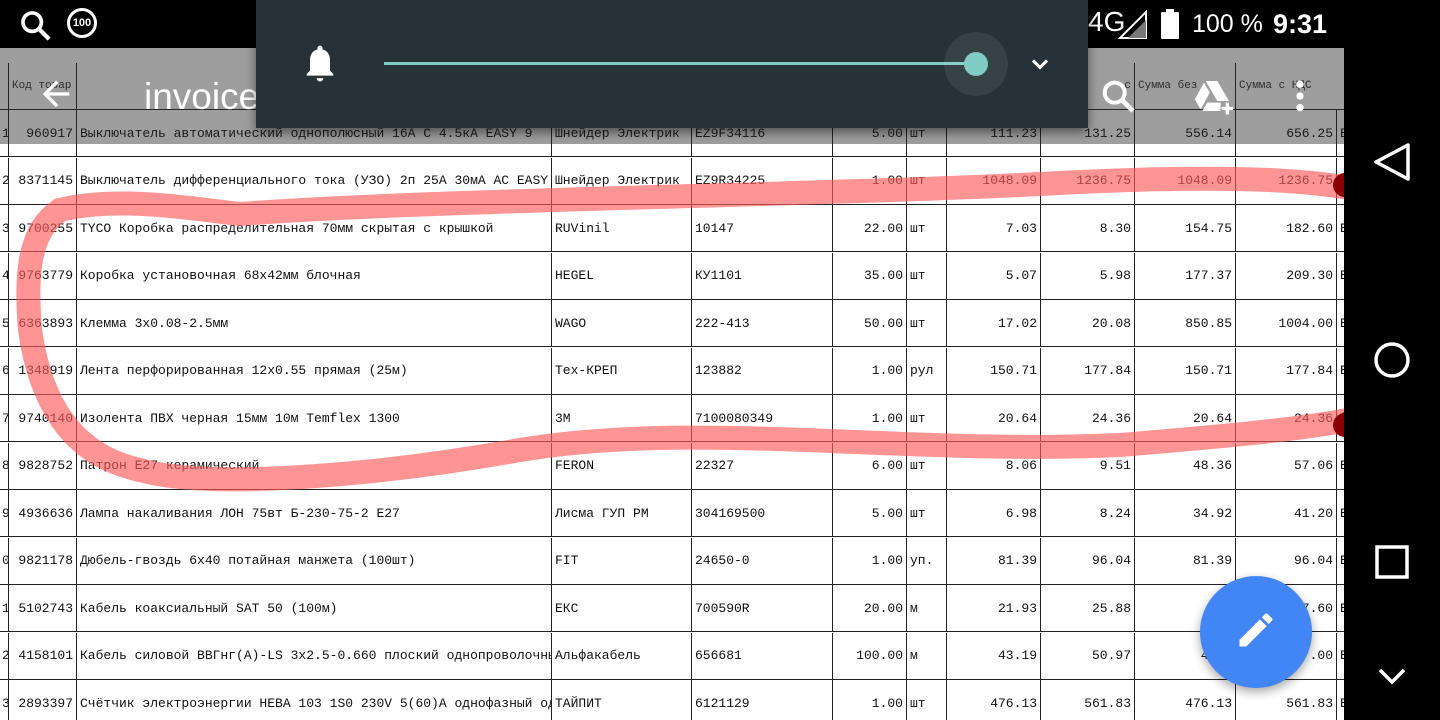 The height and width of the screenshot is (720, 1440). Describe the element at coordinates (1214, 98) in the screenshot. I see `drive-add-icon` at that location.